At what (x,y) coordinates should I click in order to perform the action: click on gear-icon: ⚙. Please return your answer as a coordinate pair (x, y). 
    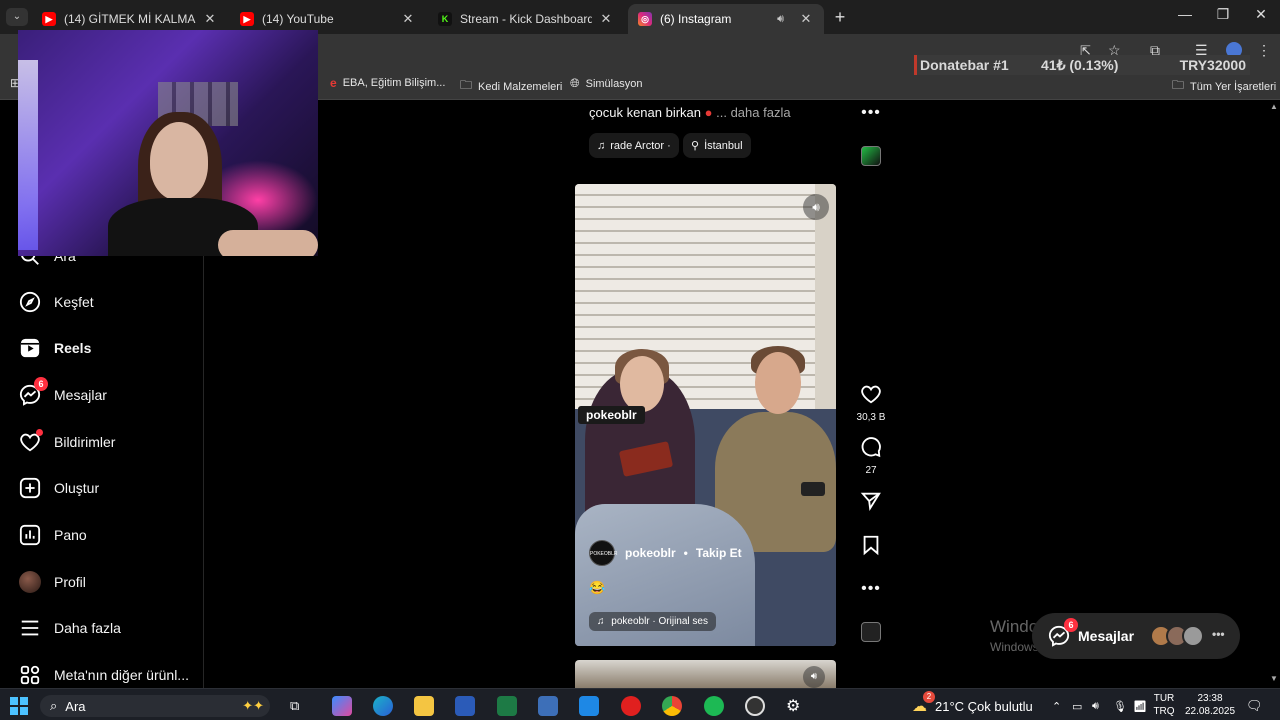
    Looking at the image, I should click on (793, 706).